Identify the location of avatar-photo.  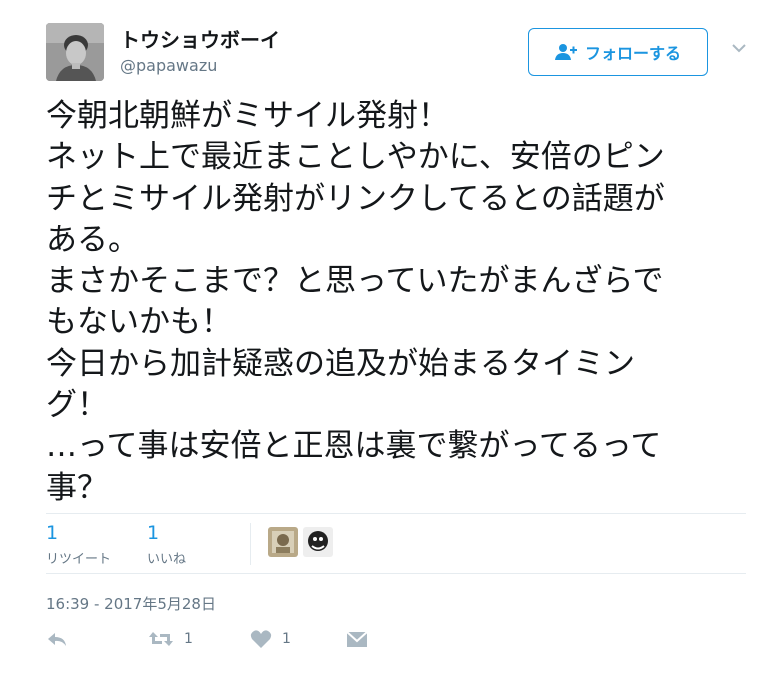
(75, 52).